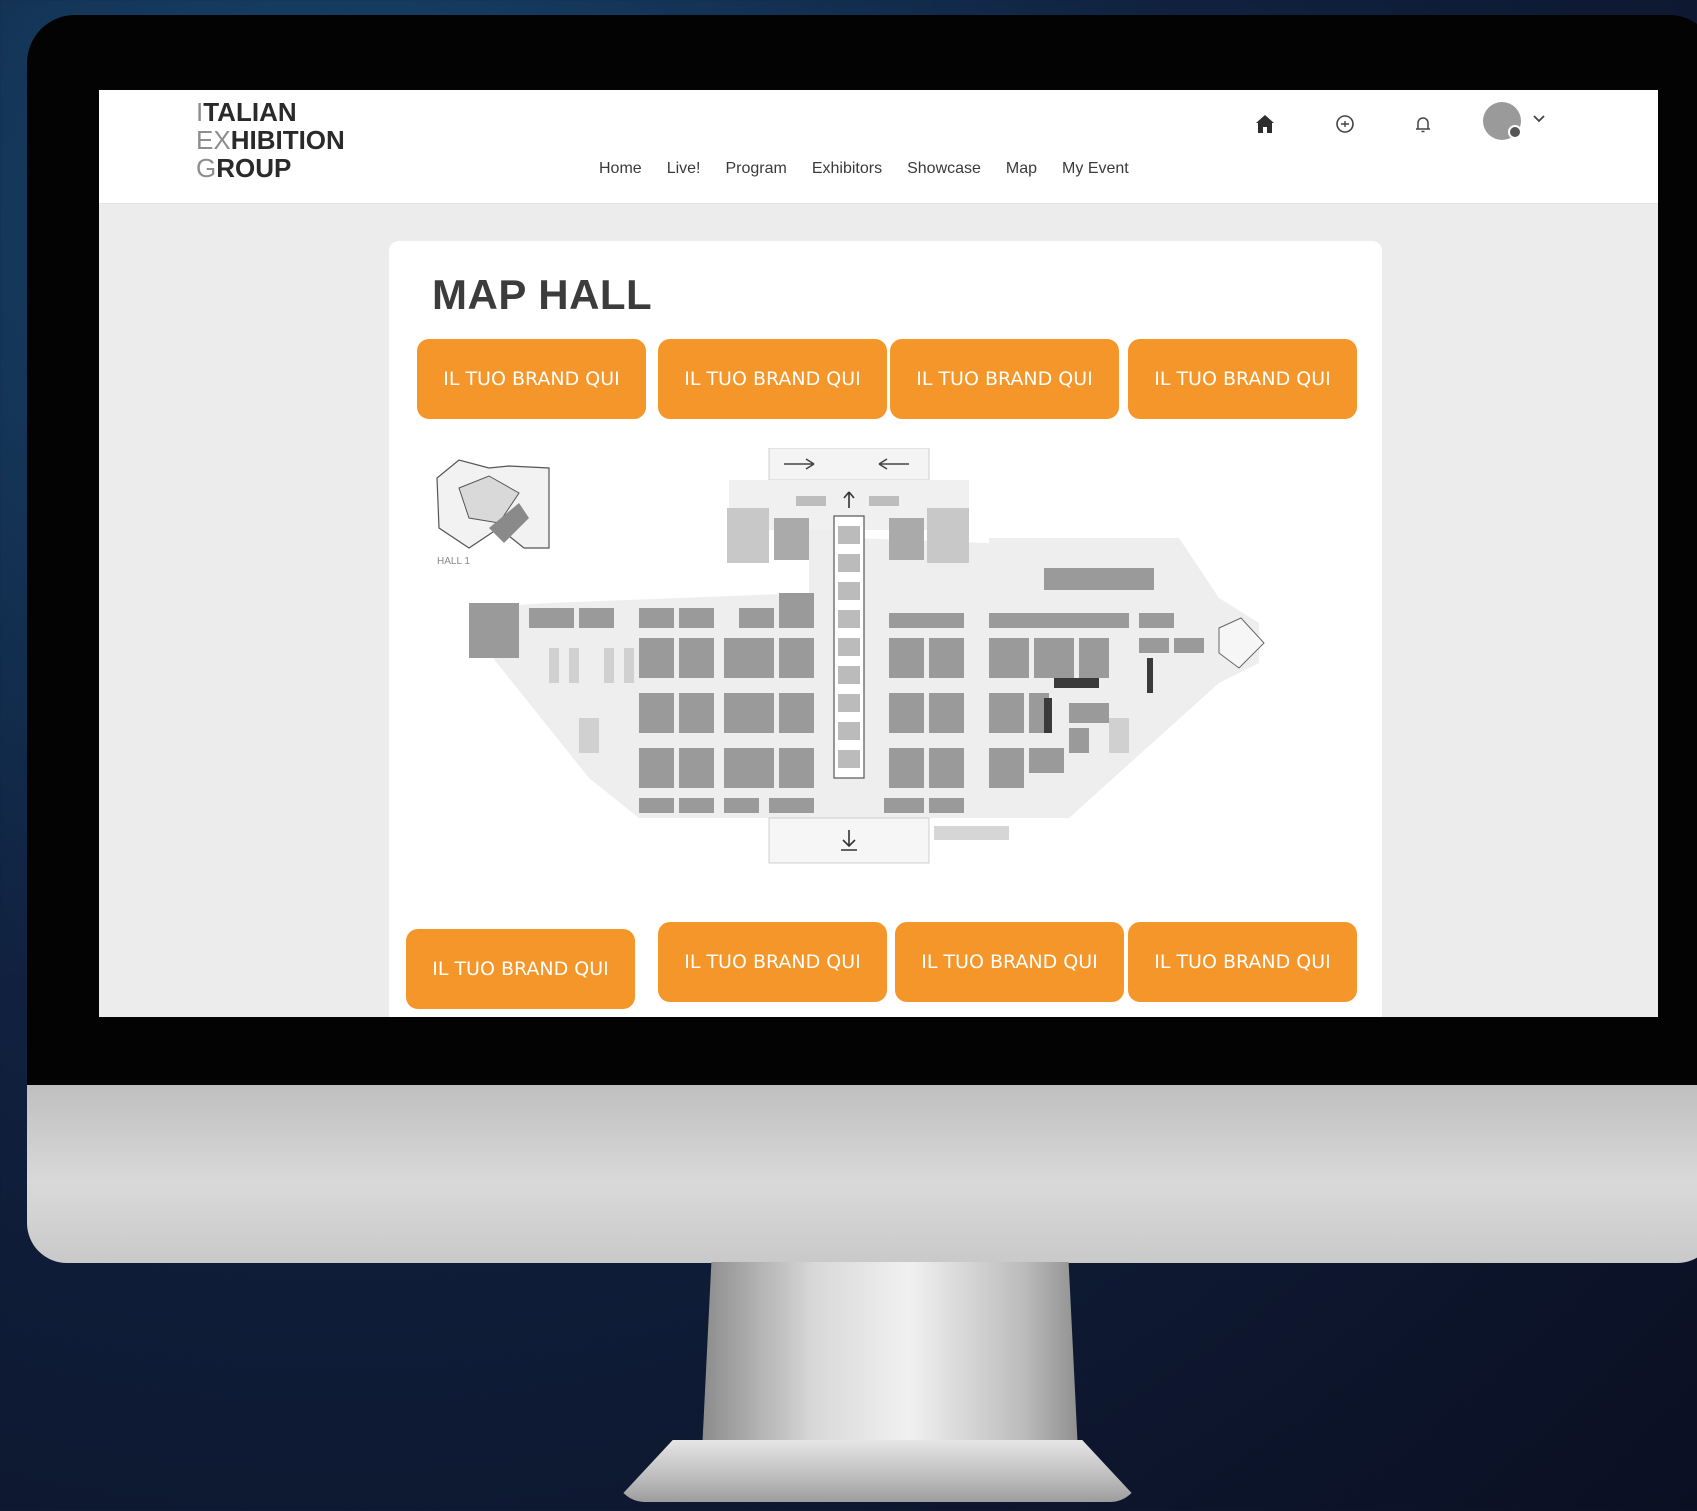 The image size is (1697, 1511). I want to click on brand-banner-top-2: IL TUO BRAND QUI, so click(772, 379).